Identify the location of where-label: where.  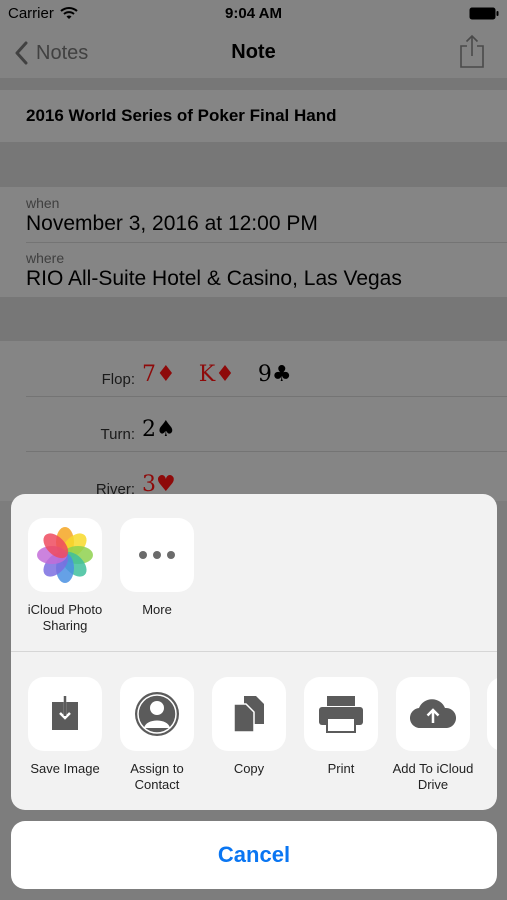
(45, 258).